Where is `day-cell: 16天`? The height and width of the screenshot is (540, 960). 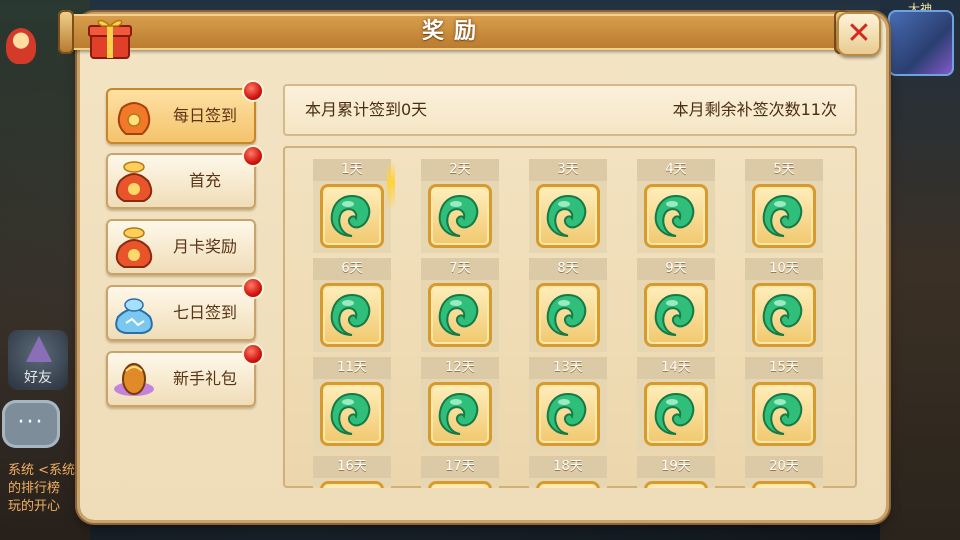 day-cell: 16天 is located at coordinates (352, 472).